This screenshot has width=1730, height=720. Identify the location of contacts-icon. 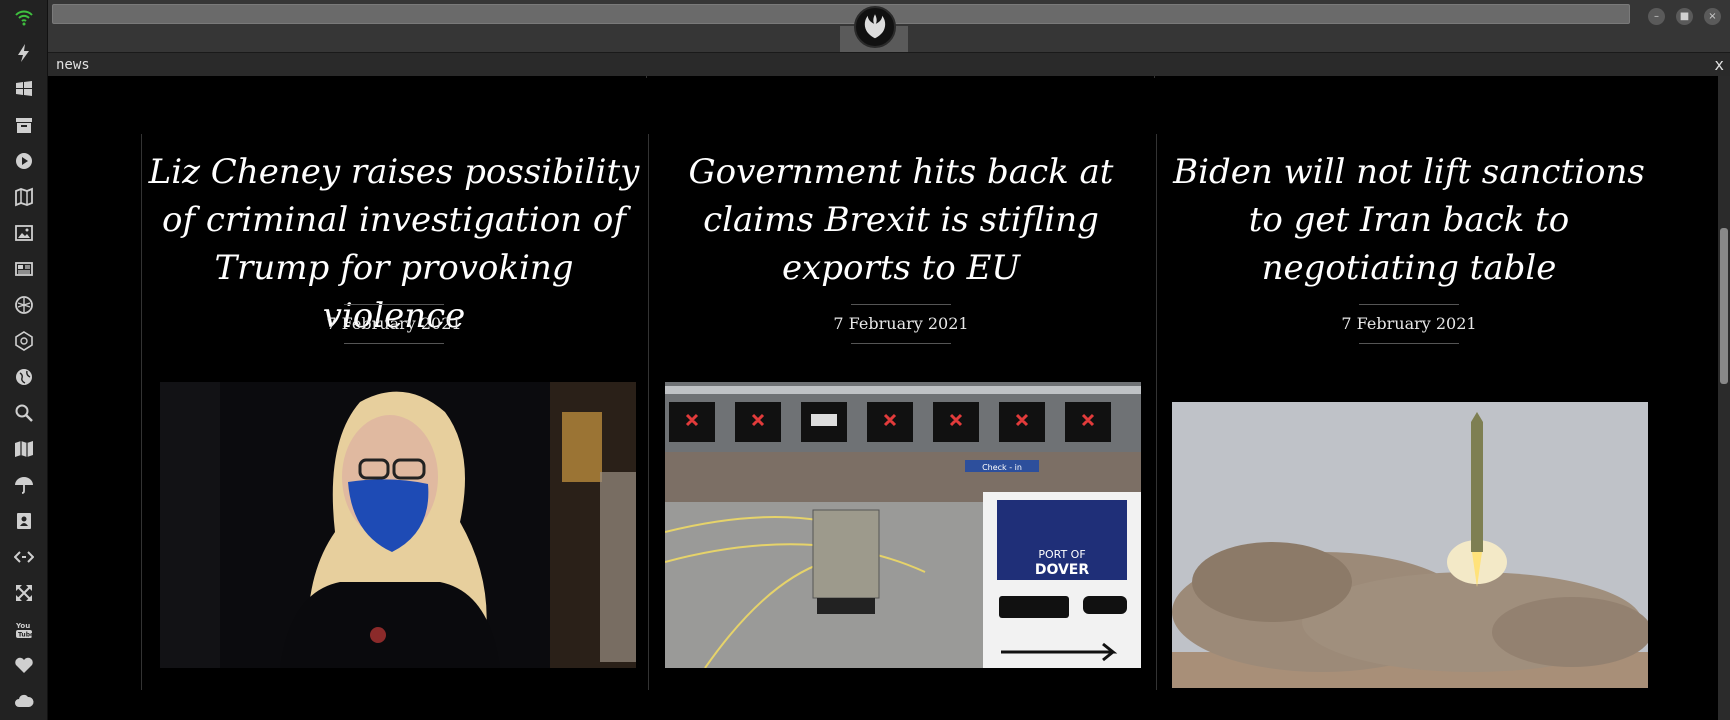
(24, 521).